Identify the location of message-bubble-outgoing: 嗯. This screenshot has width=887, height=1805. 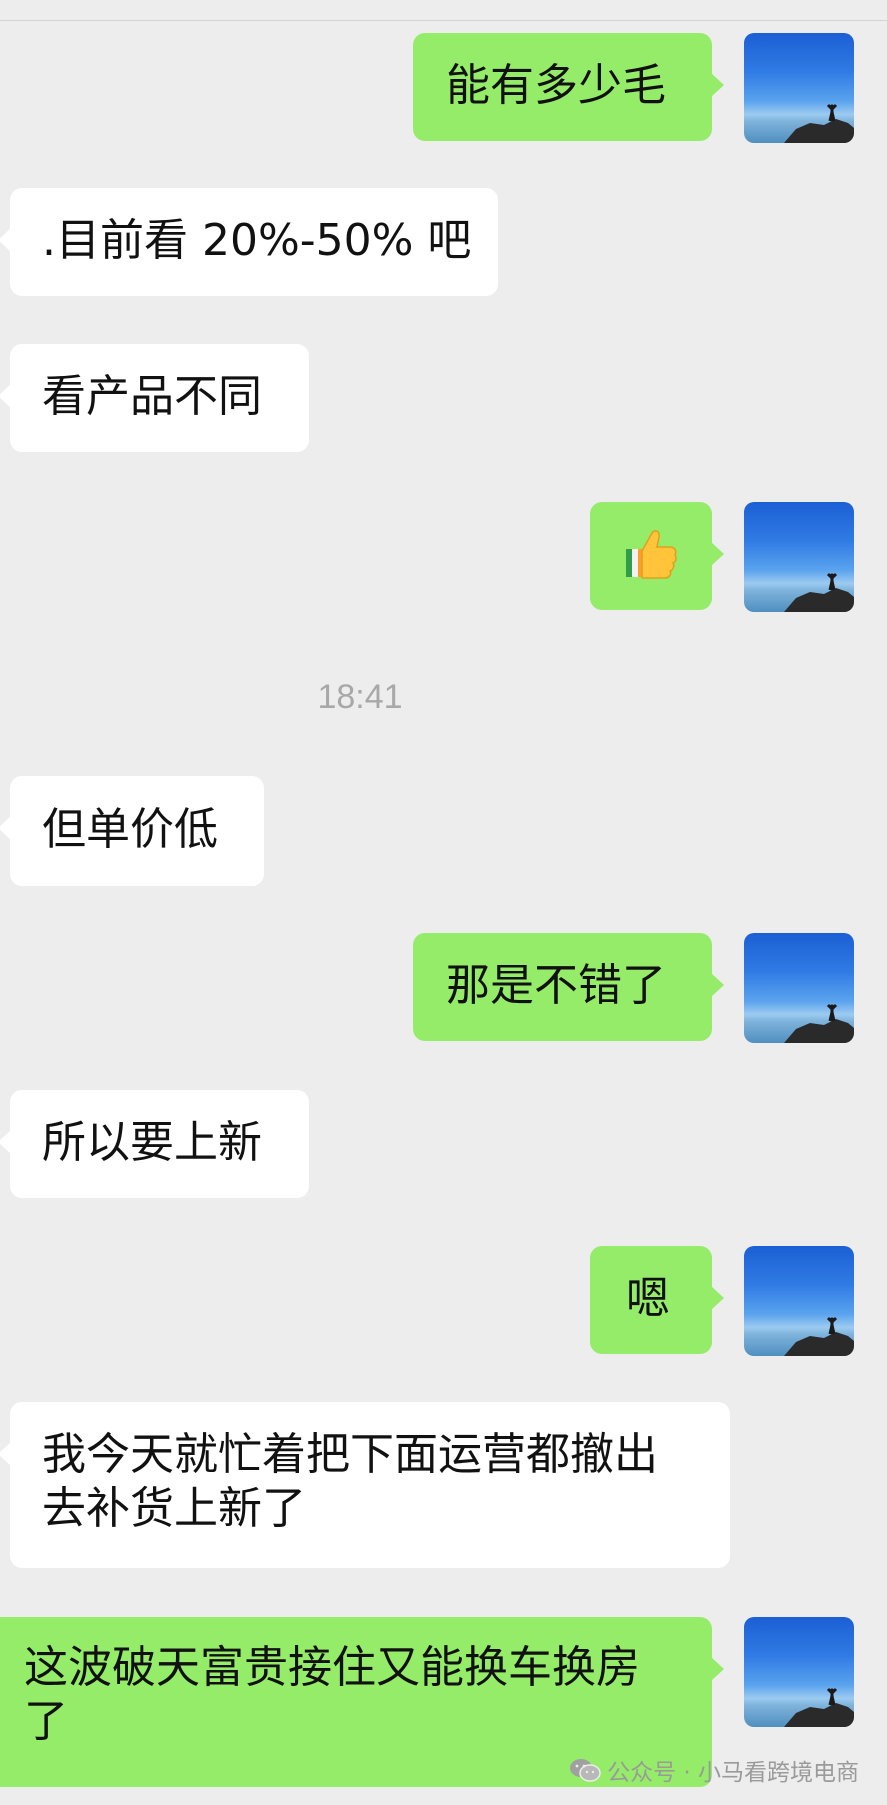
(657, 1300).